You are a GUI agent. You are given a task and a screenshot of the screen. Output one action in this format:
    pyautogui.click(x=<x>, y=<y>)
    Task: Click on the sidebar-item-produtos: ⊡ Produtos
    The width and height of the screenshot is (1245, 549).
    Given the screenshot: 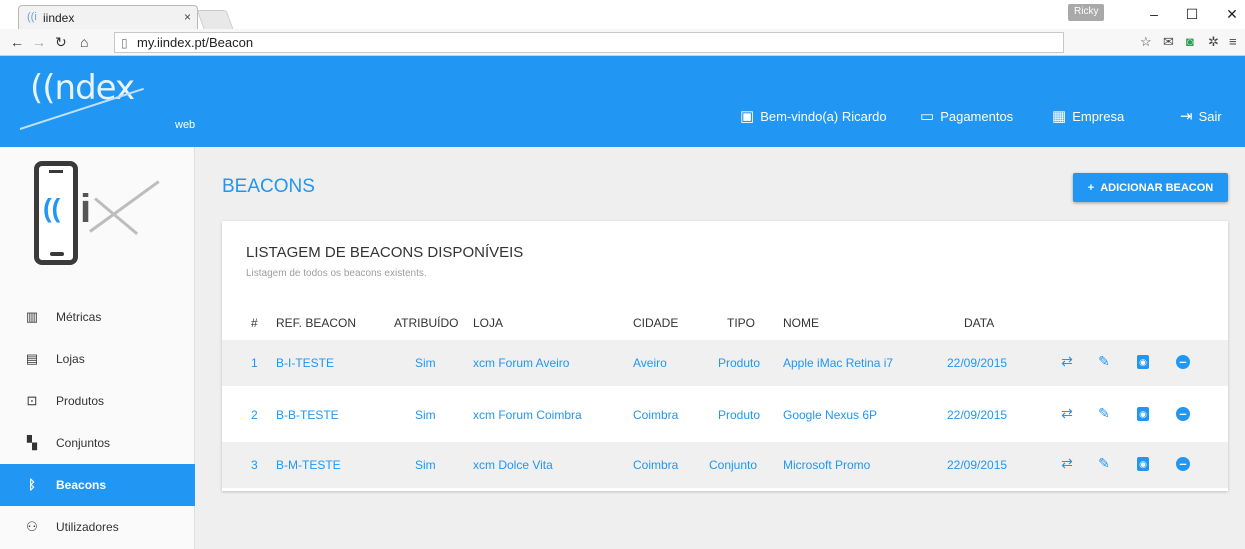 What is the action you would take?
    pyautogui.click(x=97, y=401)
    